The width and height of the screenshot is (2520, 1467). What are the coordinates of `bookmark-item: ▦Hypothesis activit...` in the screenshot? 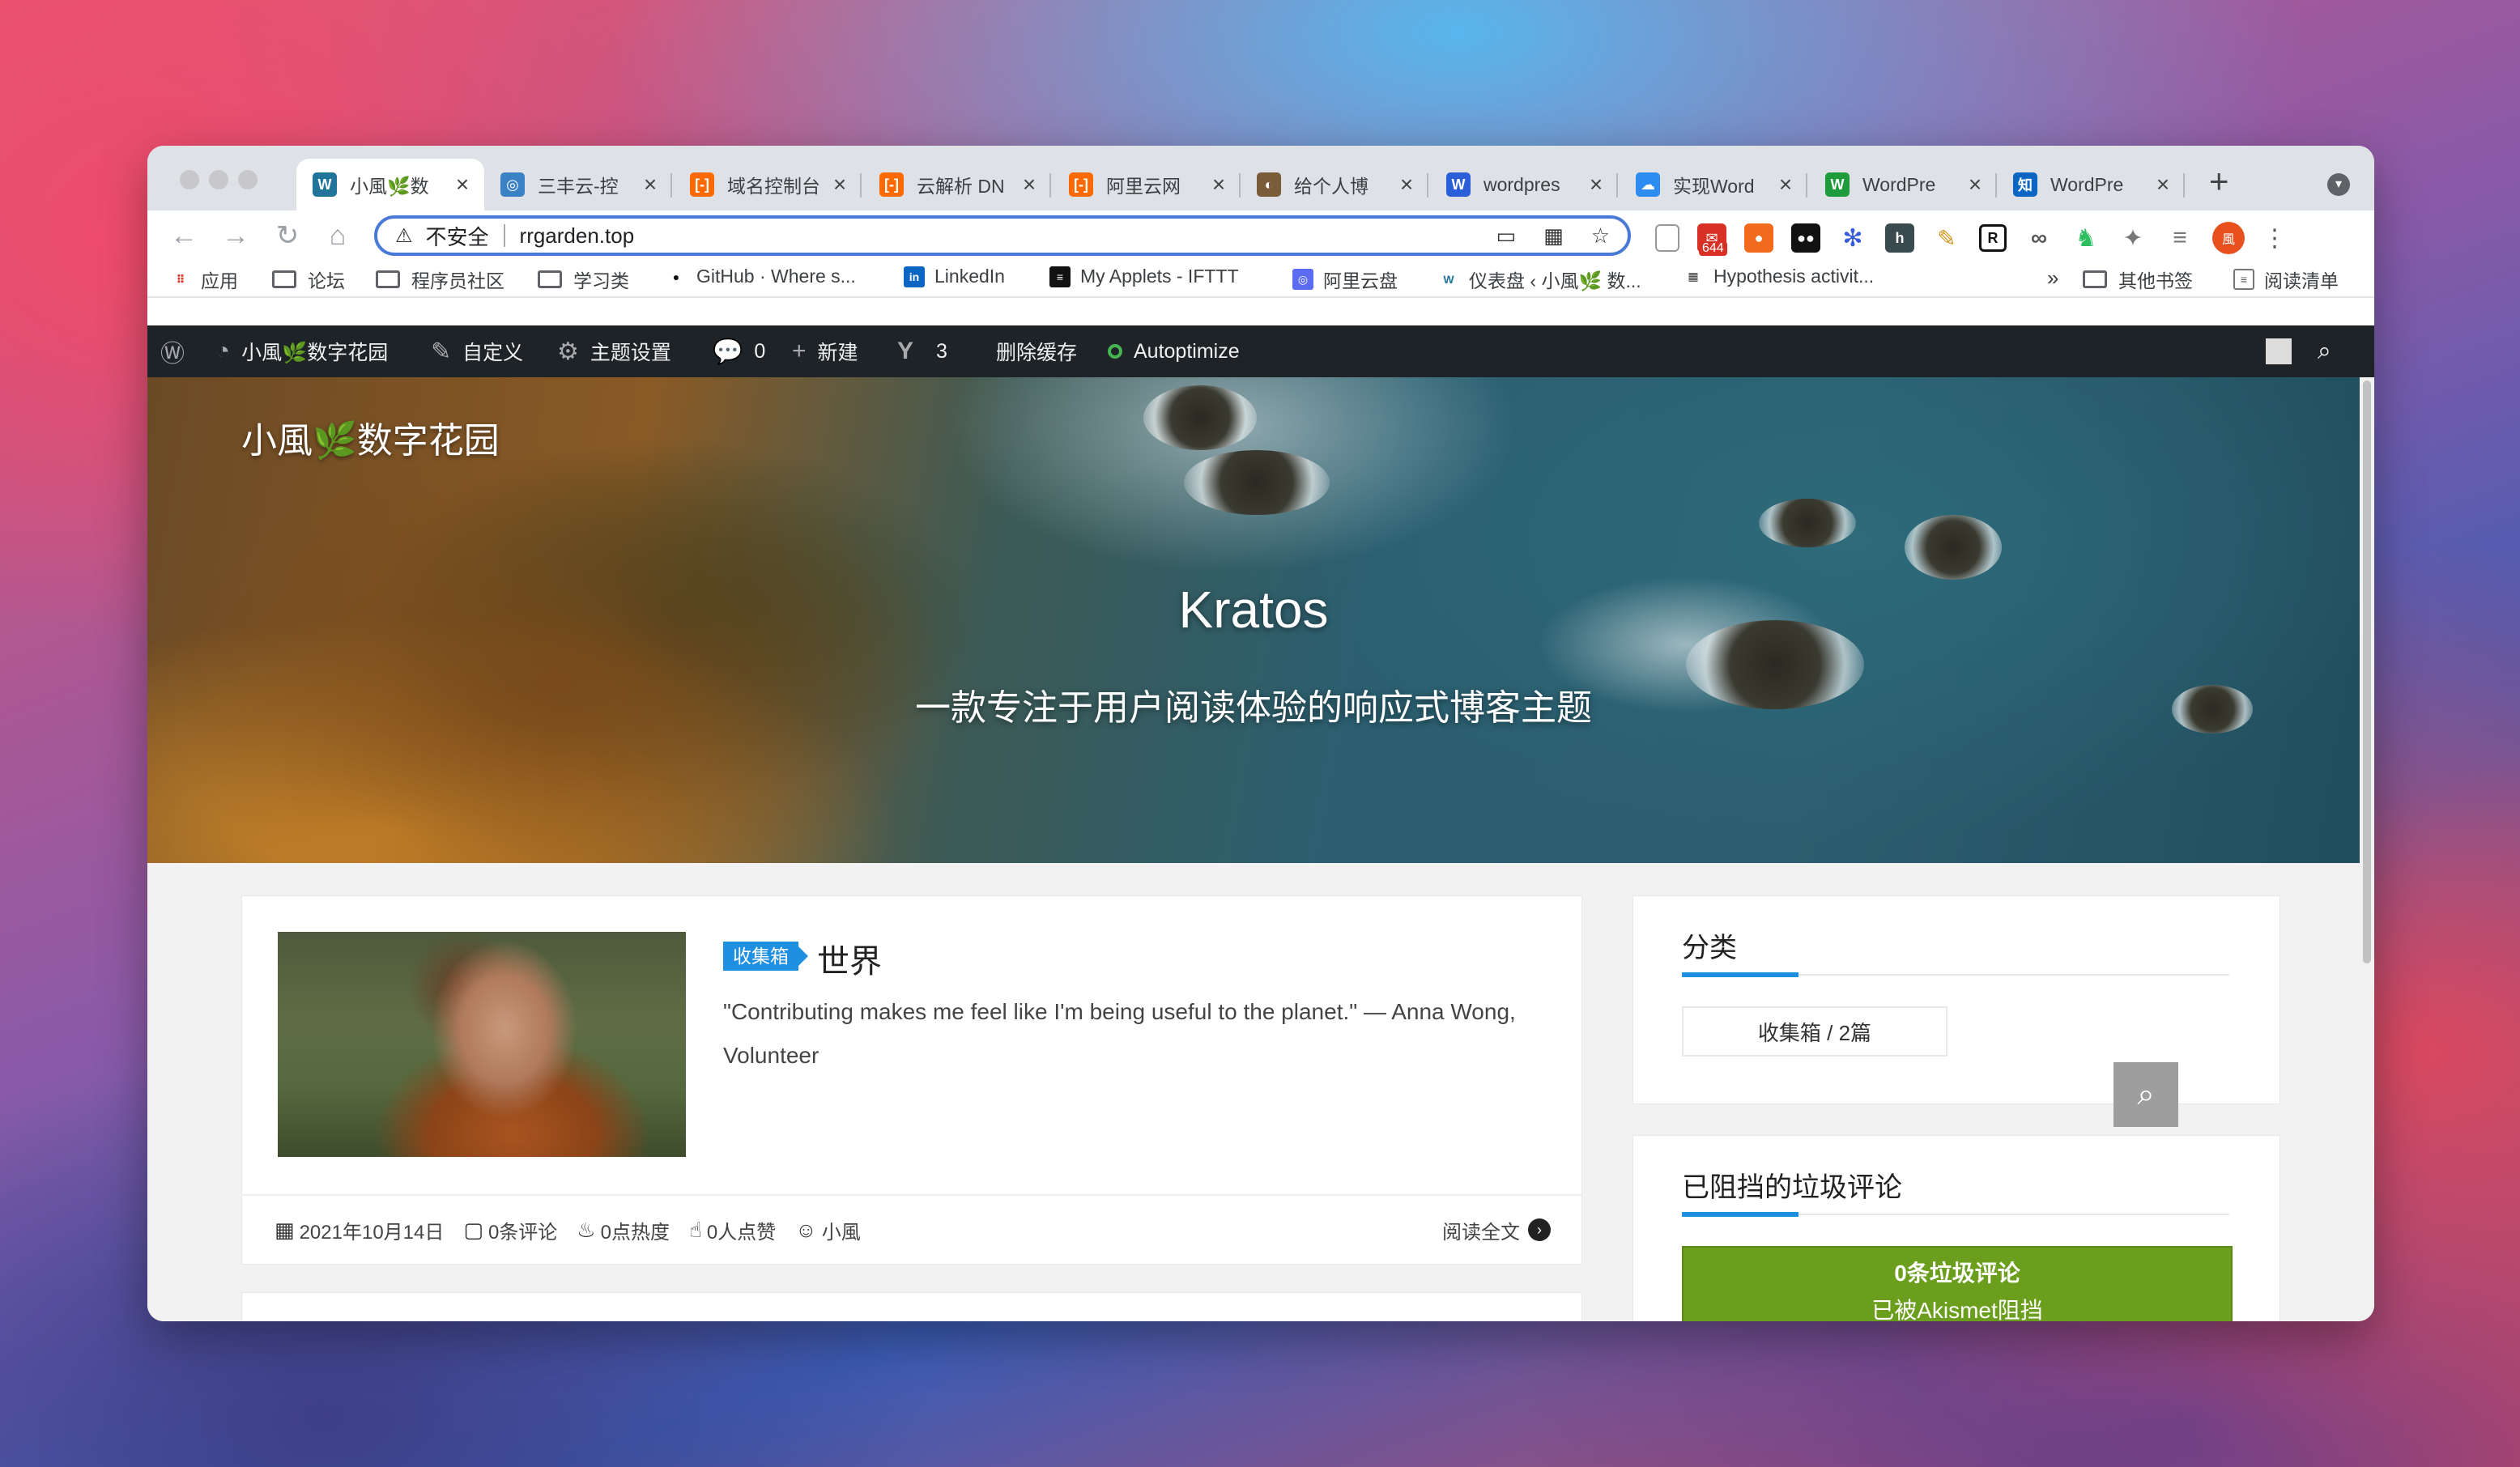 It's located at (1778, 276).